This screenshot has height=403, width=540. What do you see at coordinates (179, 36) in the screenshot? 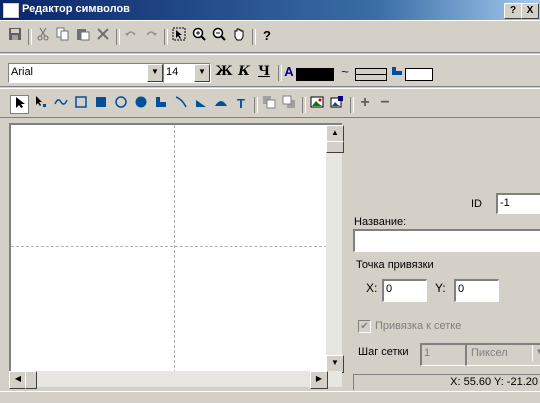
I see `select-area-icon` at bounding box center [179, 36].